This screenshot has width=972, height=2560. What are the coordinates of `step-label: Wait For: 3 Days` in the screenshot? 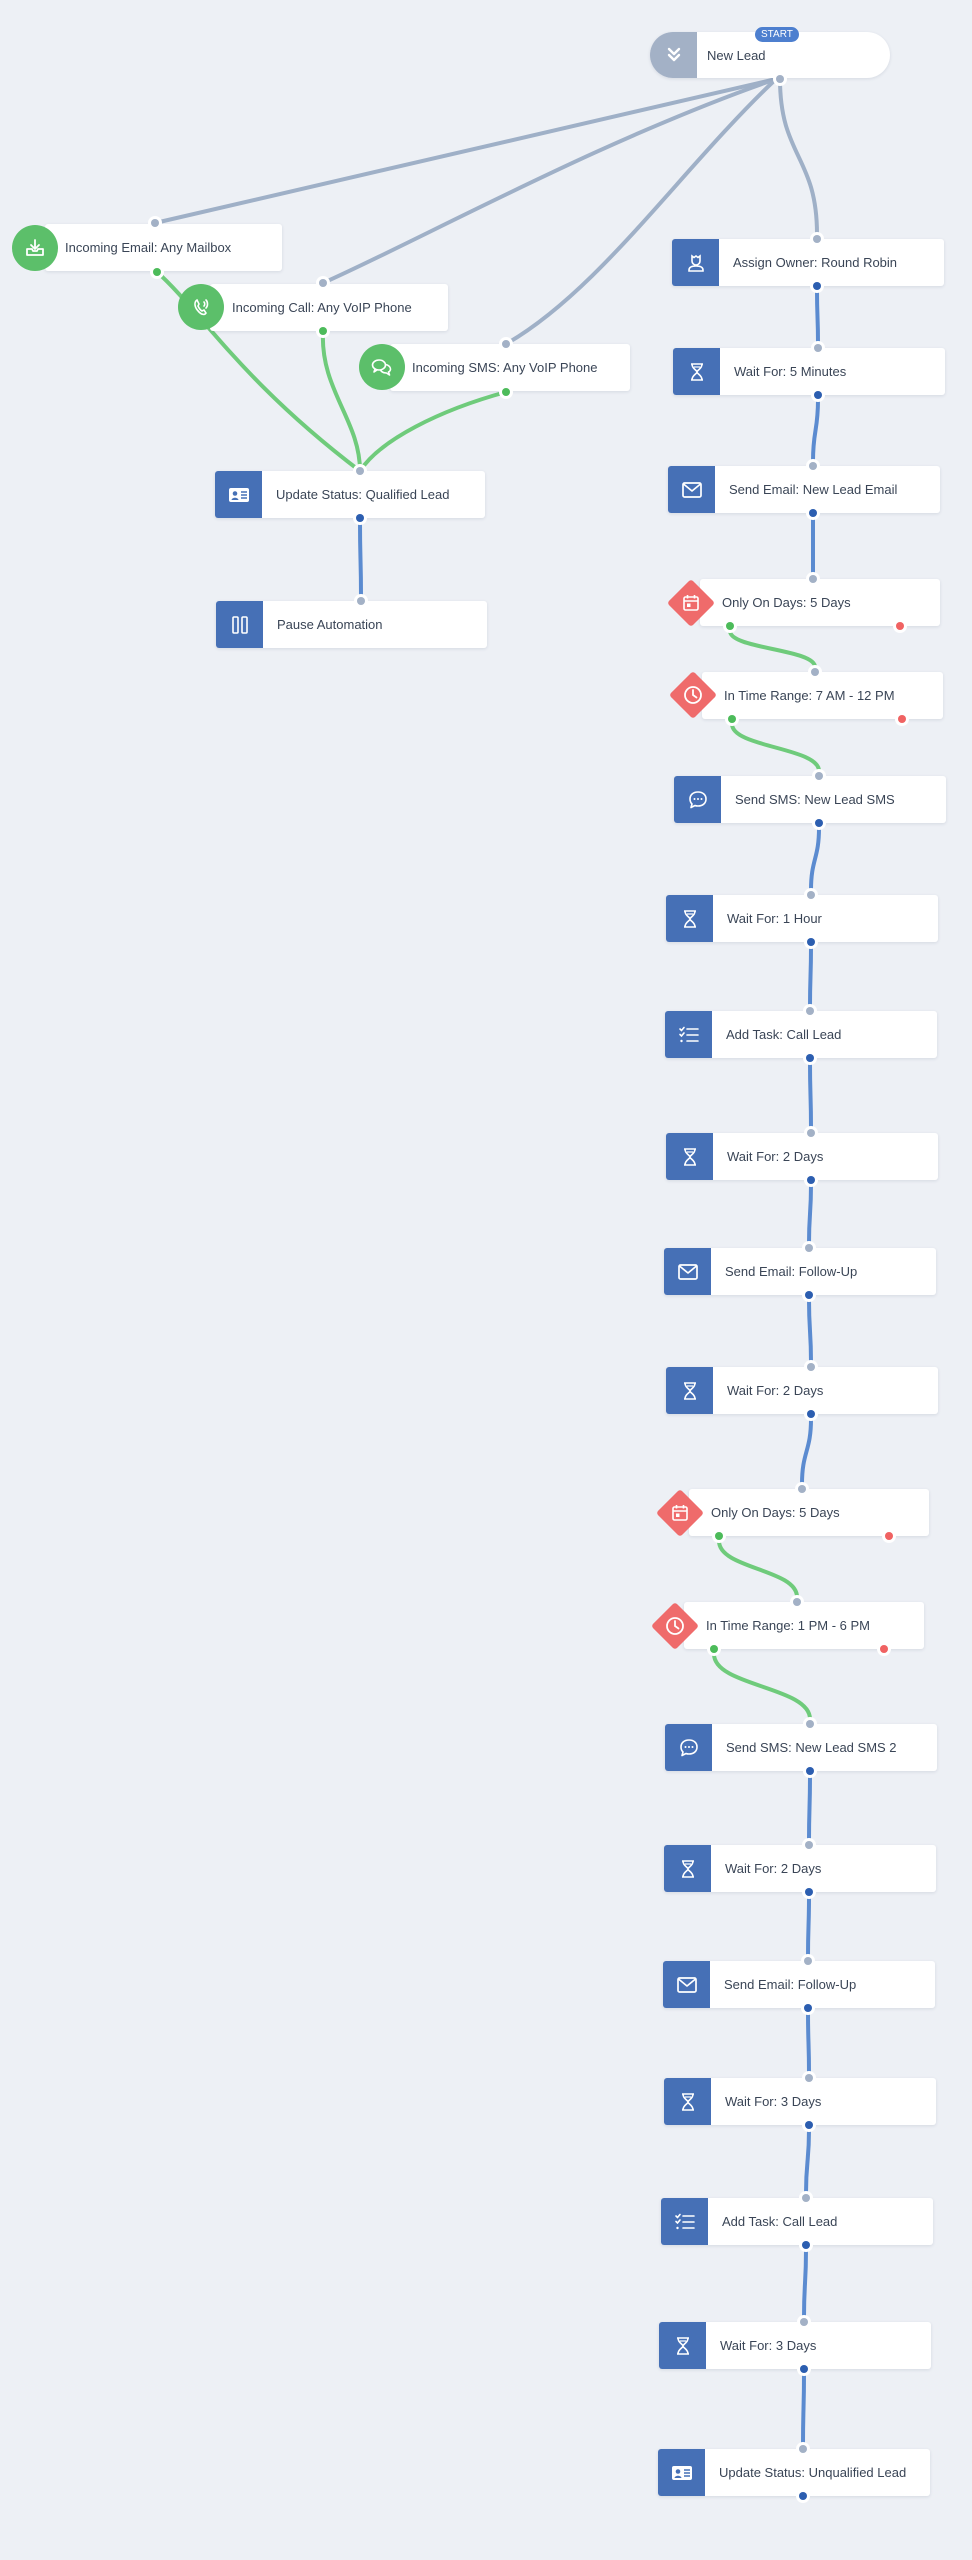 It's located at (773, 2101).